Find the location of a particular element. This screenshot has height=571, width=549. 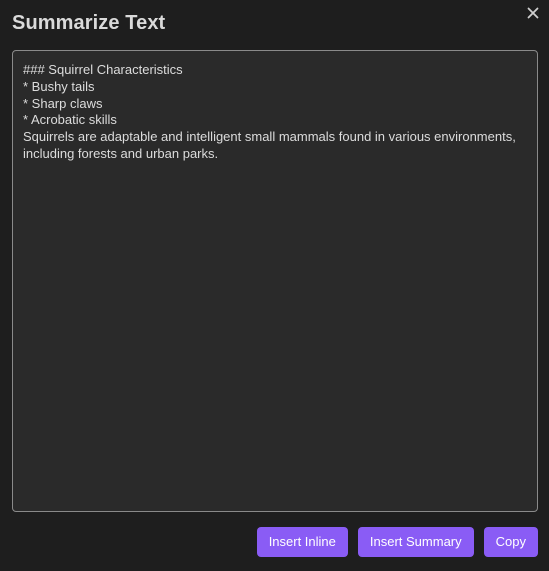

copy-button: Copy is located at coordinates (510, 542).